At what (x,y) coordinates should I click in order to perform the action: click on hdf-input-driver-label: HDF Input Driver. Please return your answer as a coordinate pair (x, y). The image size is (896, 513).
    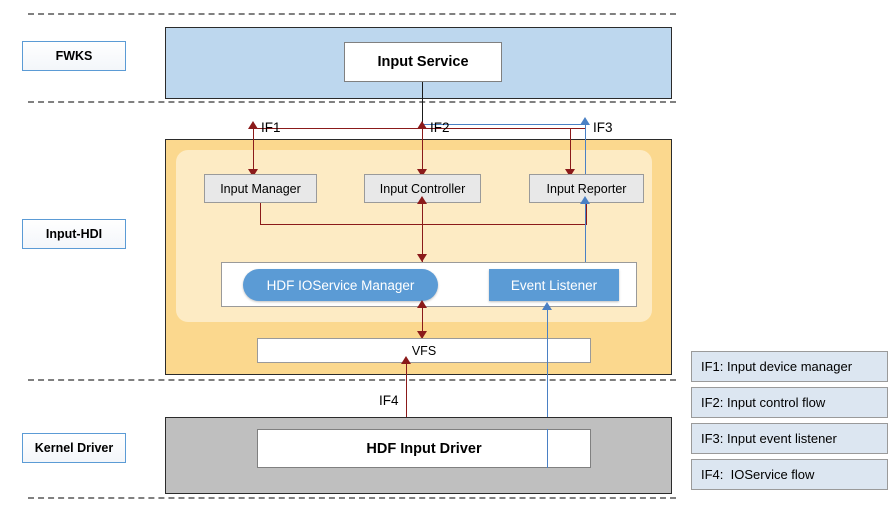
    Looking at the image, I should click on (424, 448).